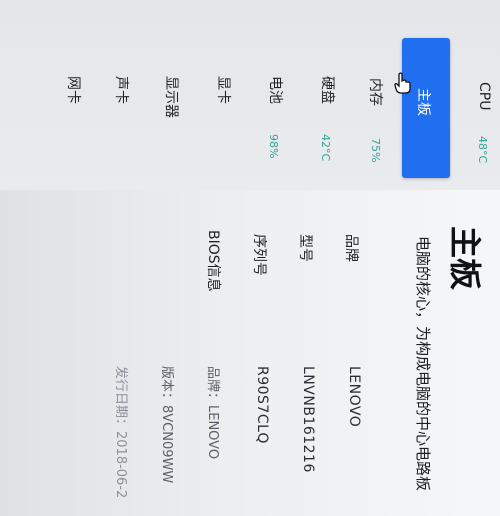 The width and height of the screenshot is (500, 516). What do you see at coordinates (121, 90) in the screenshot?
I see `sidebar-item-label: 声卡` at bounding box center [121, 90].